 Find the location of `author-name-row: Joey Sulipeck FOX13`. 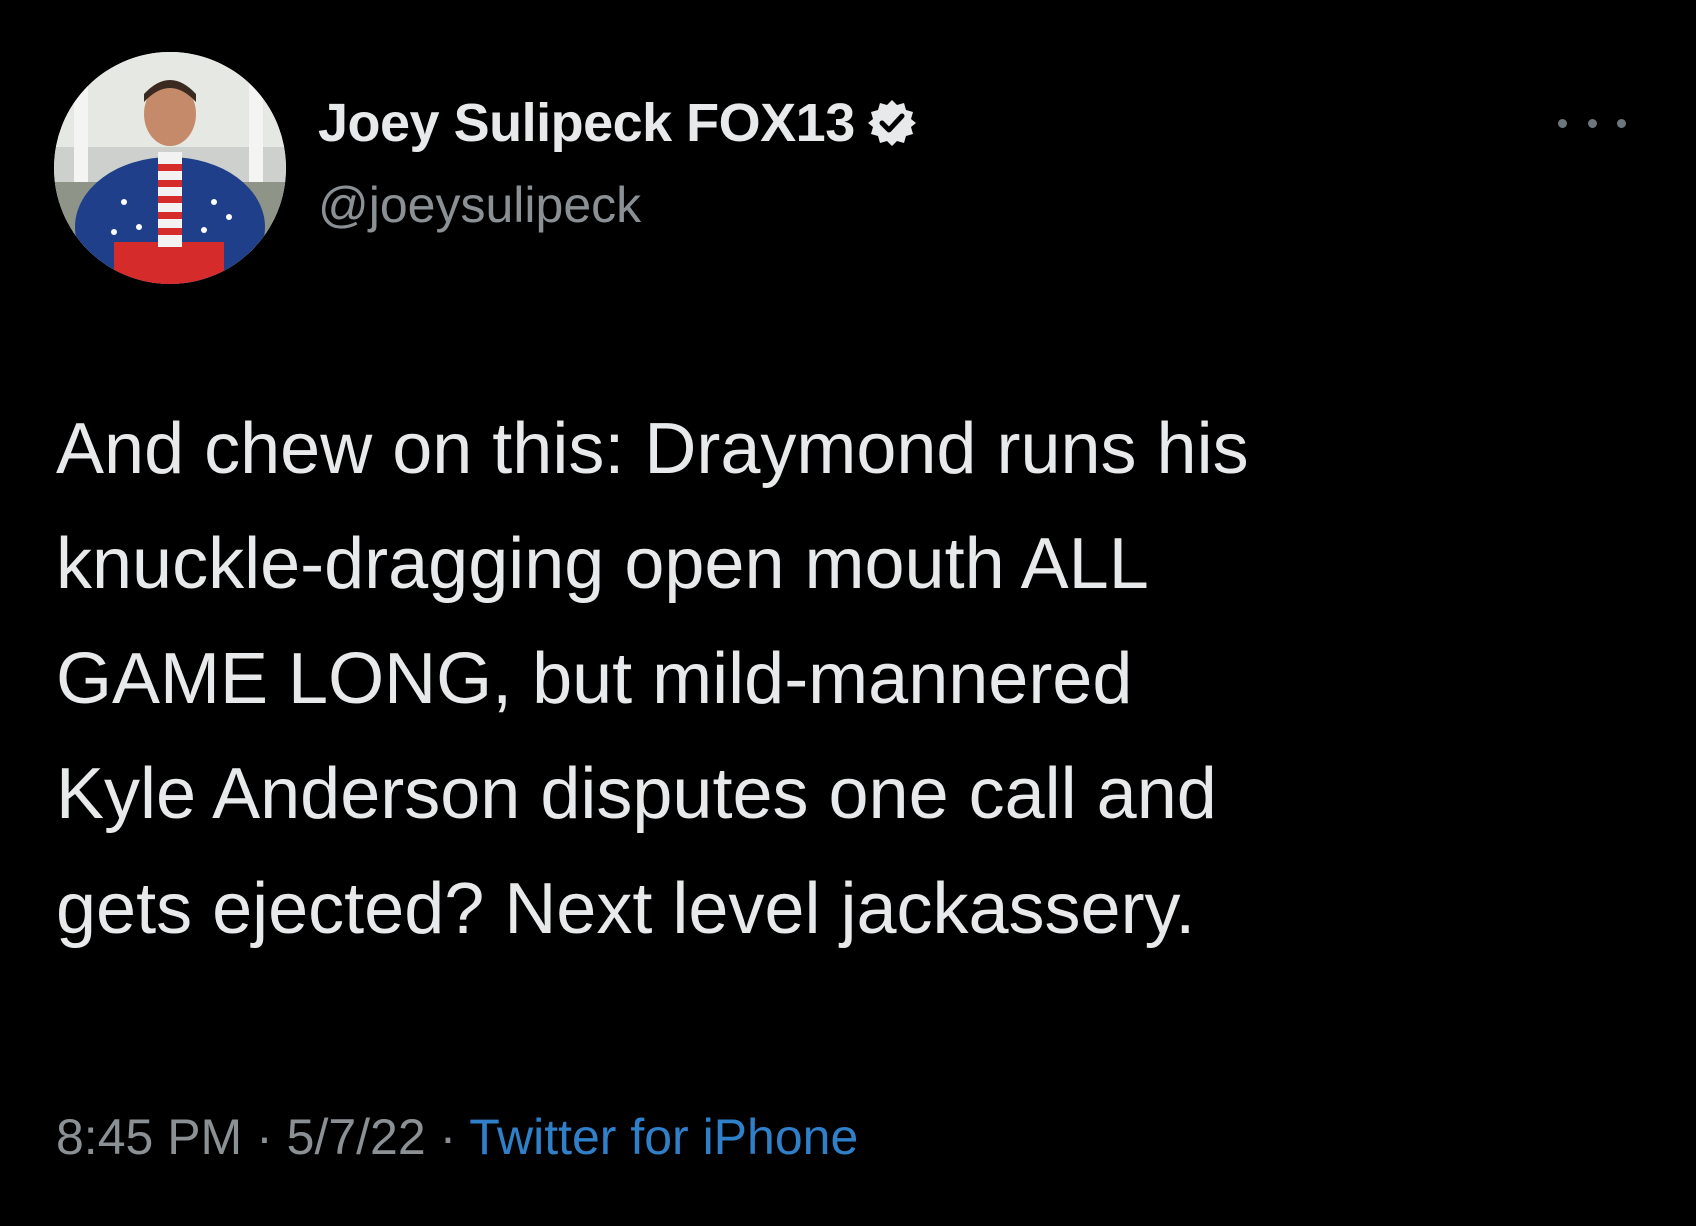

author-name-row: Joey Sulipeck FOX13 is located at coordinates (617, 123).